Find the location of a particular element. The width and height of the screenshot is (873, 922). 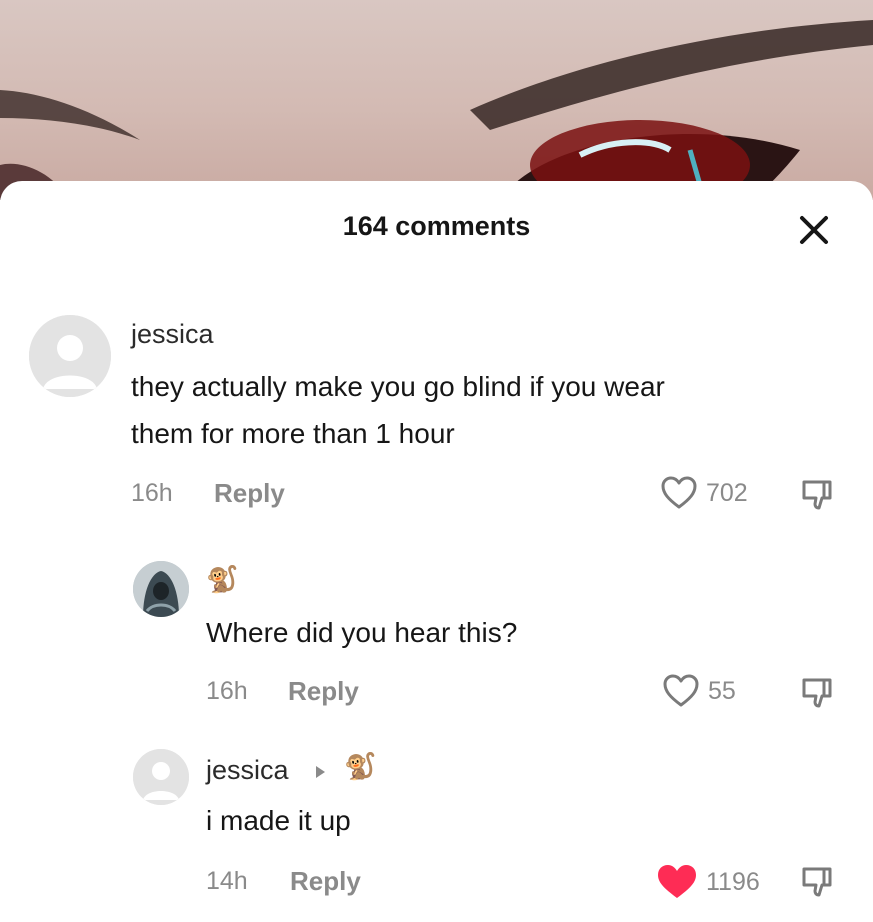

like-button: 55 is located at coordinates (699, 691).